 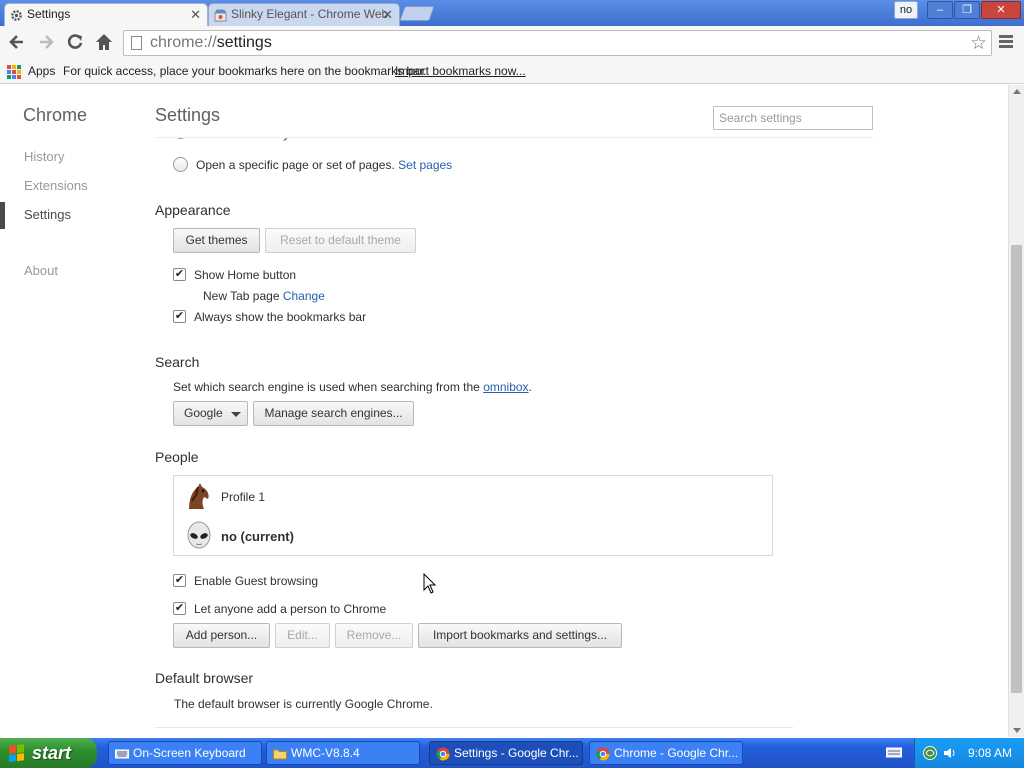 I want to click on appearance-heading: Appearance, so click(x=193, y=210).